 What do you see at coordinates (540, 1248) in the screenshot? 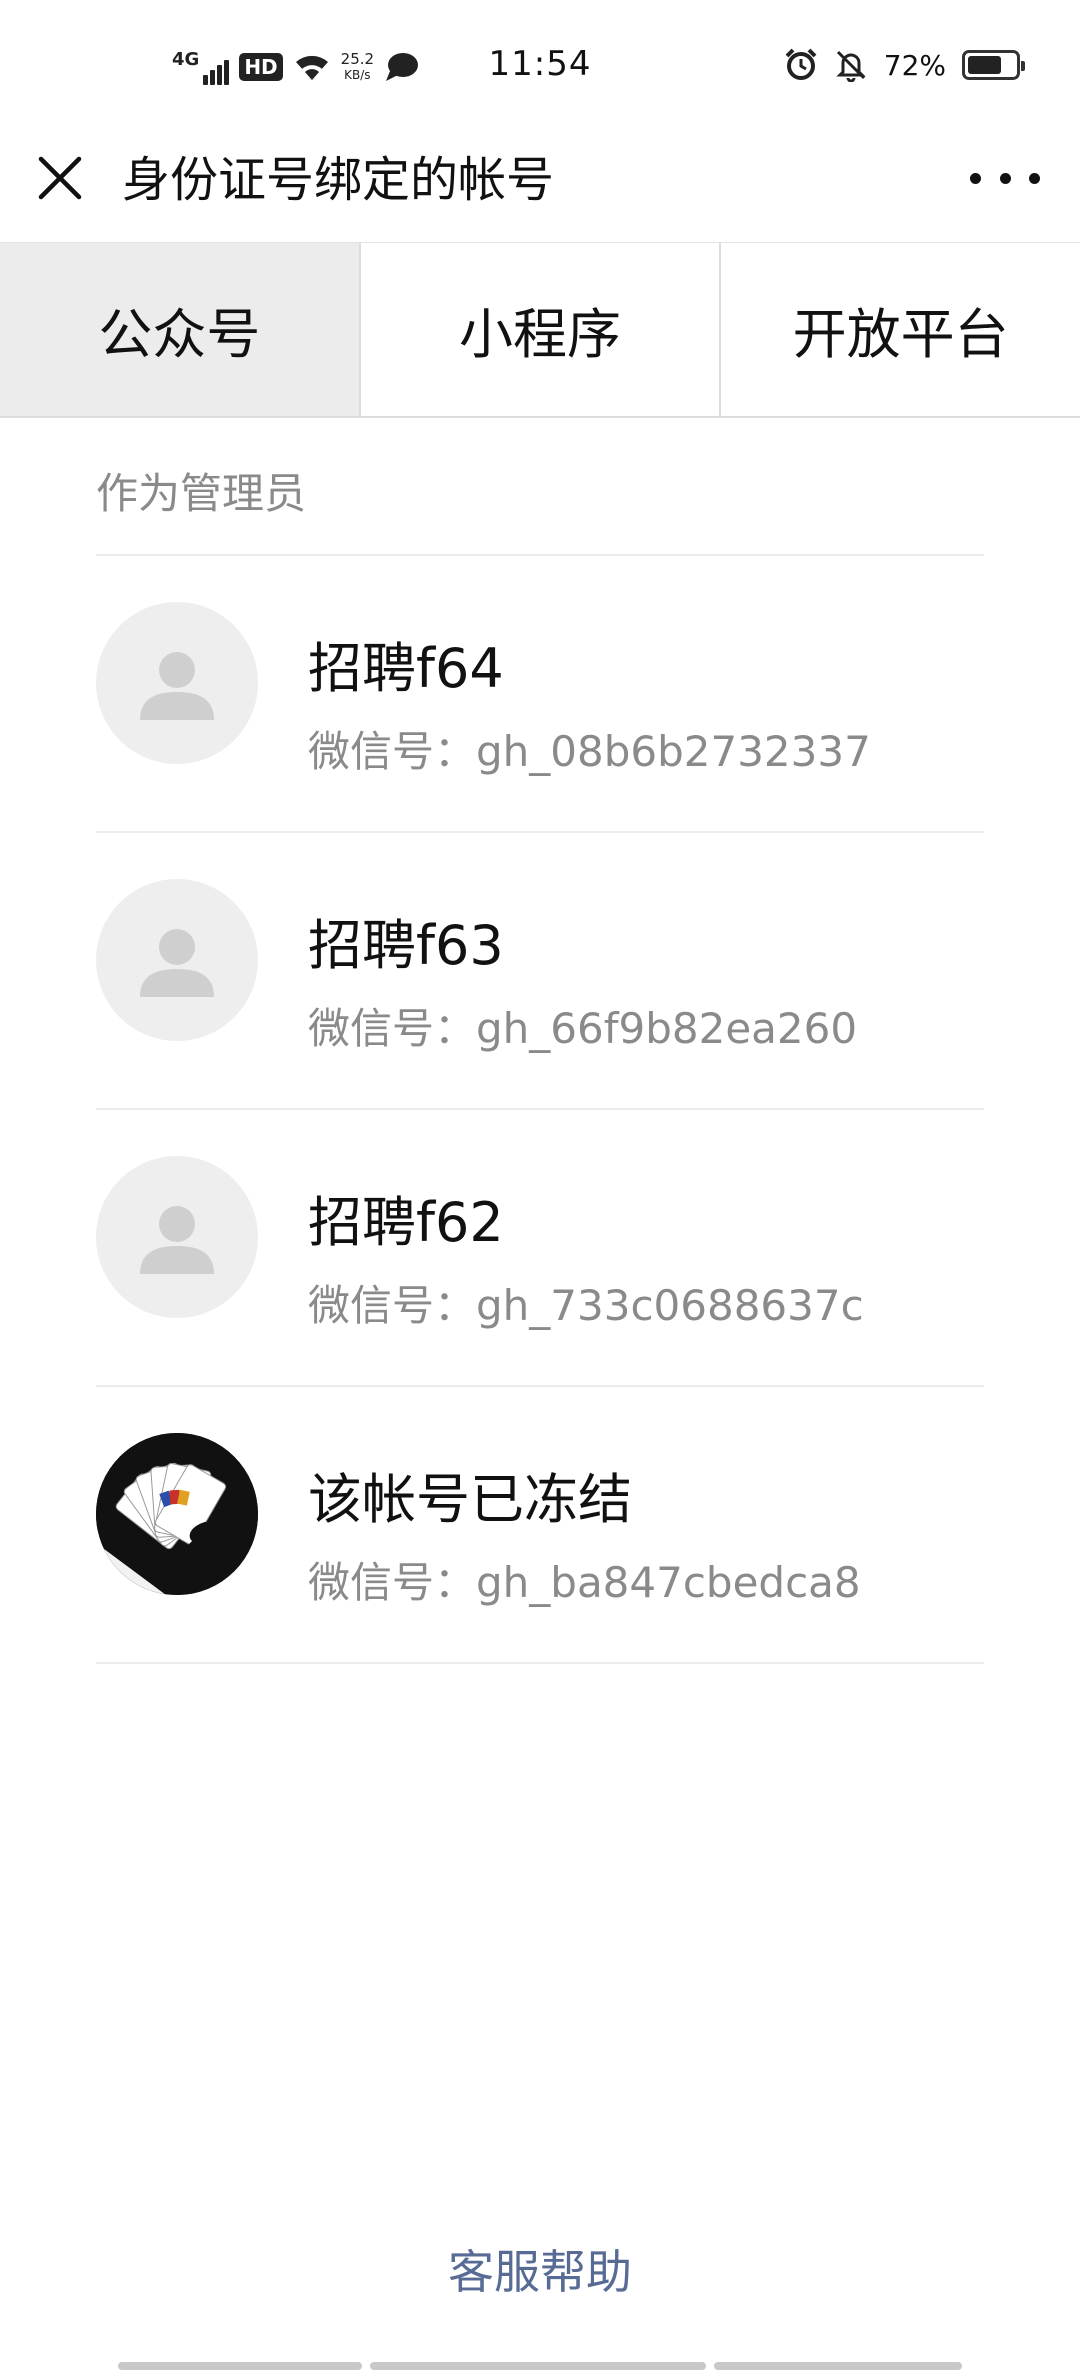
I see `account-item: 招聘f62 微信号：gh_733c0688637c` at bounding box center [540, 1248].